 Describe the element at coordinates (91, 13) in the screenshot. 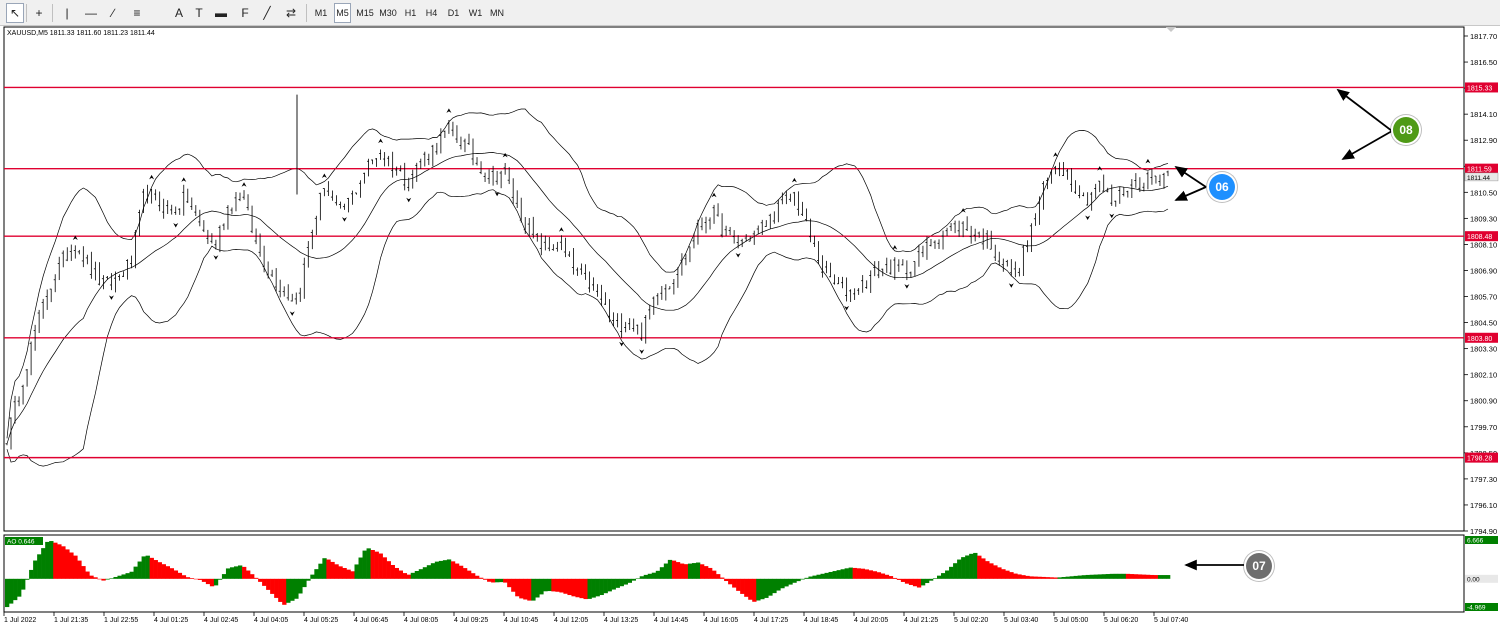

I see `horizontal-line-icon: —` at that location.